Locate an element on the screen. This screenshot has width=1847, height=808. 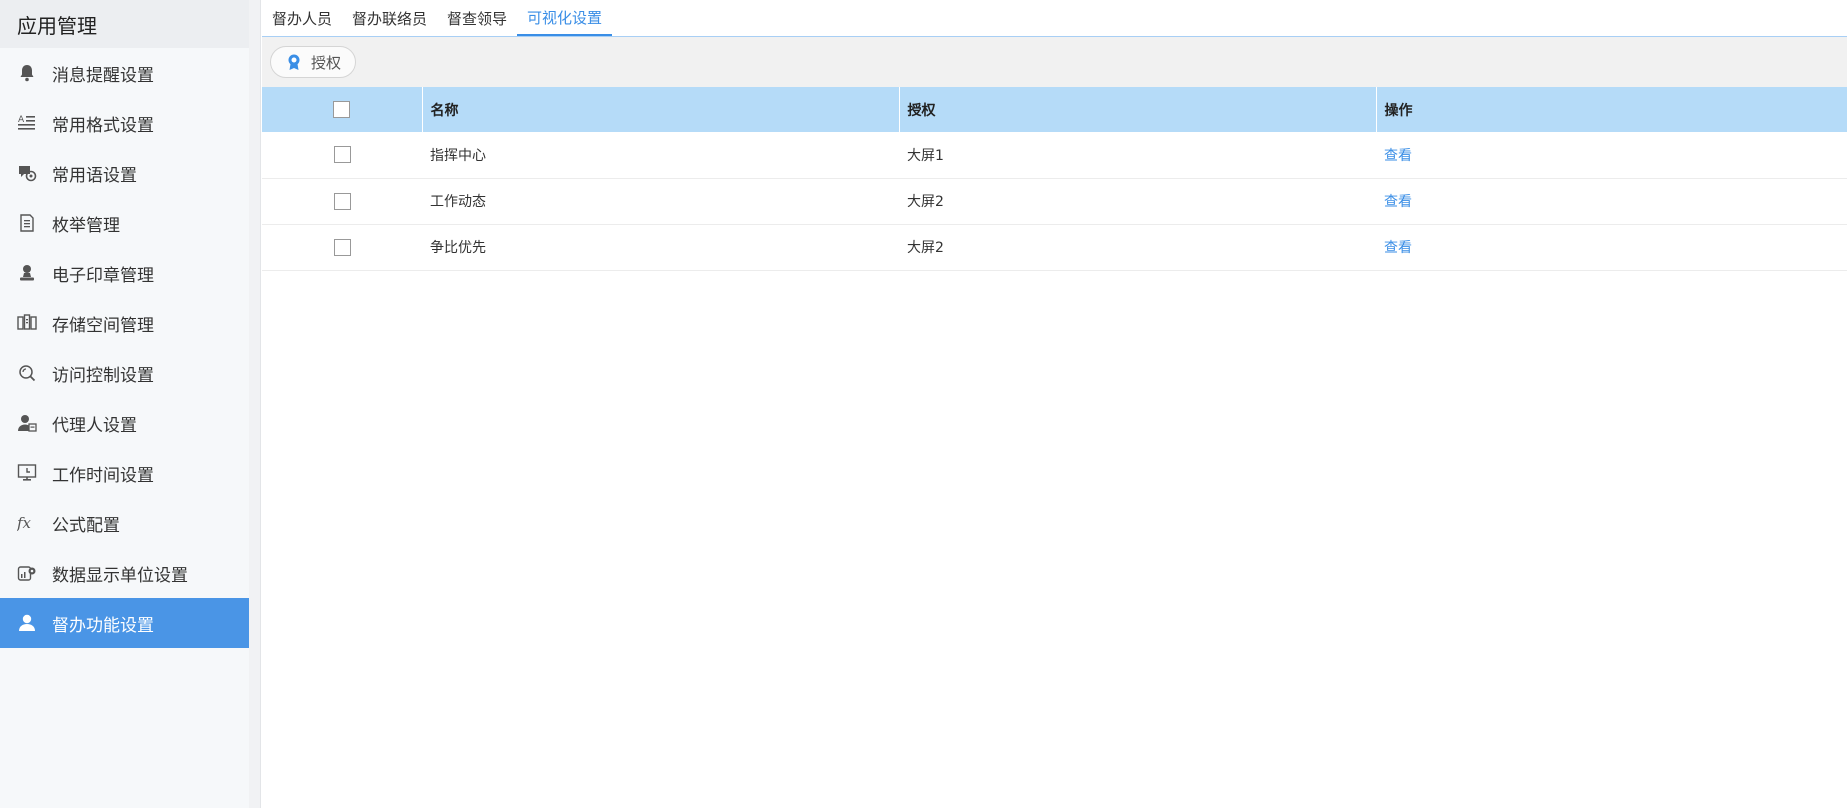
formula-fx-icon: fx is located at coordinates (27, 523).